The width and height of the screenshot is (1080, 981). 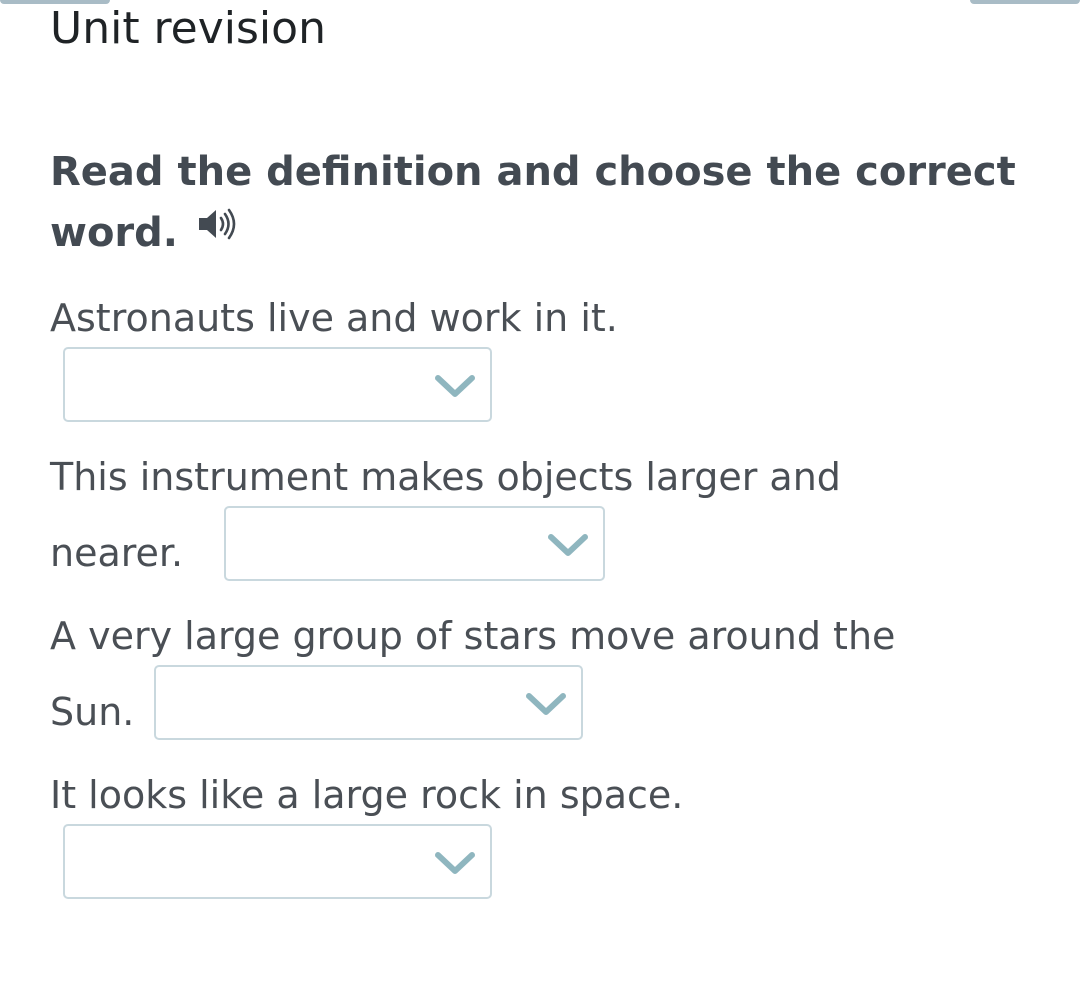 What do you see at coordinates (218, 231) in the screenshot?
I see `speaker-icon` at bounding box center [218, 231].